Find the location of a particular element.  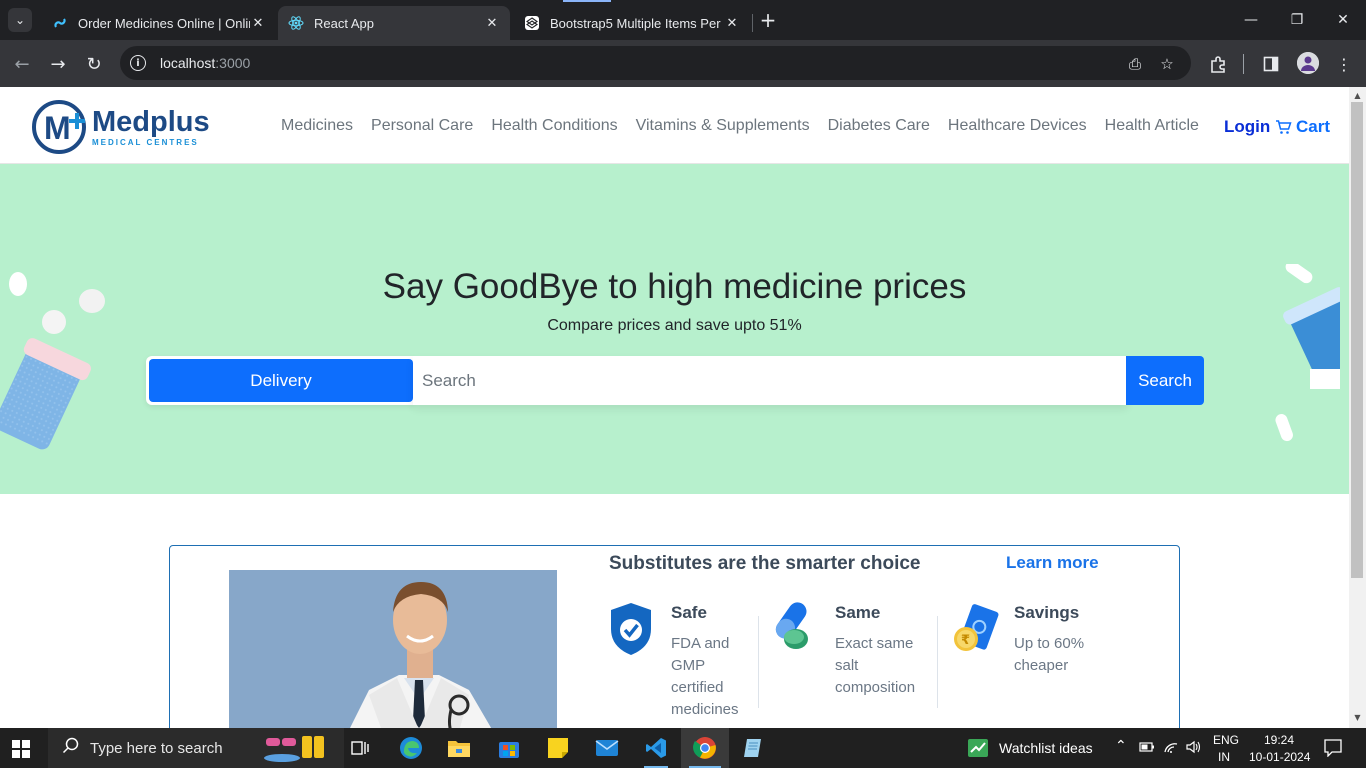

wifi-icon is located at coordinates (1171, 749).